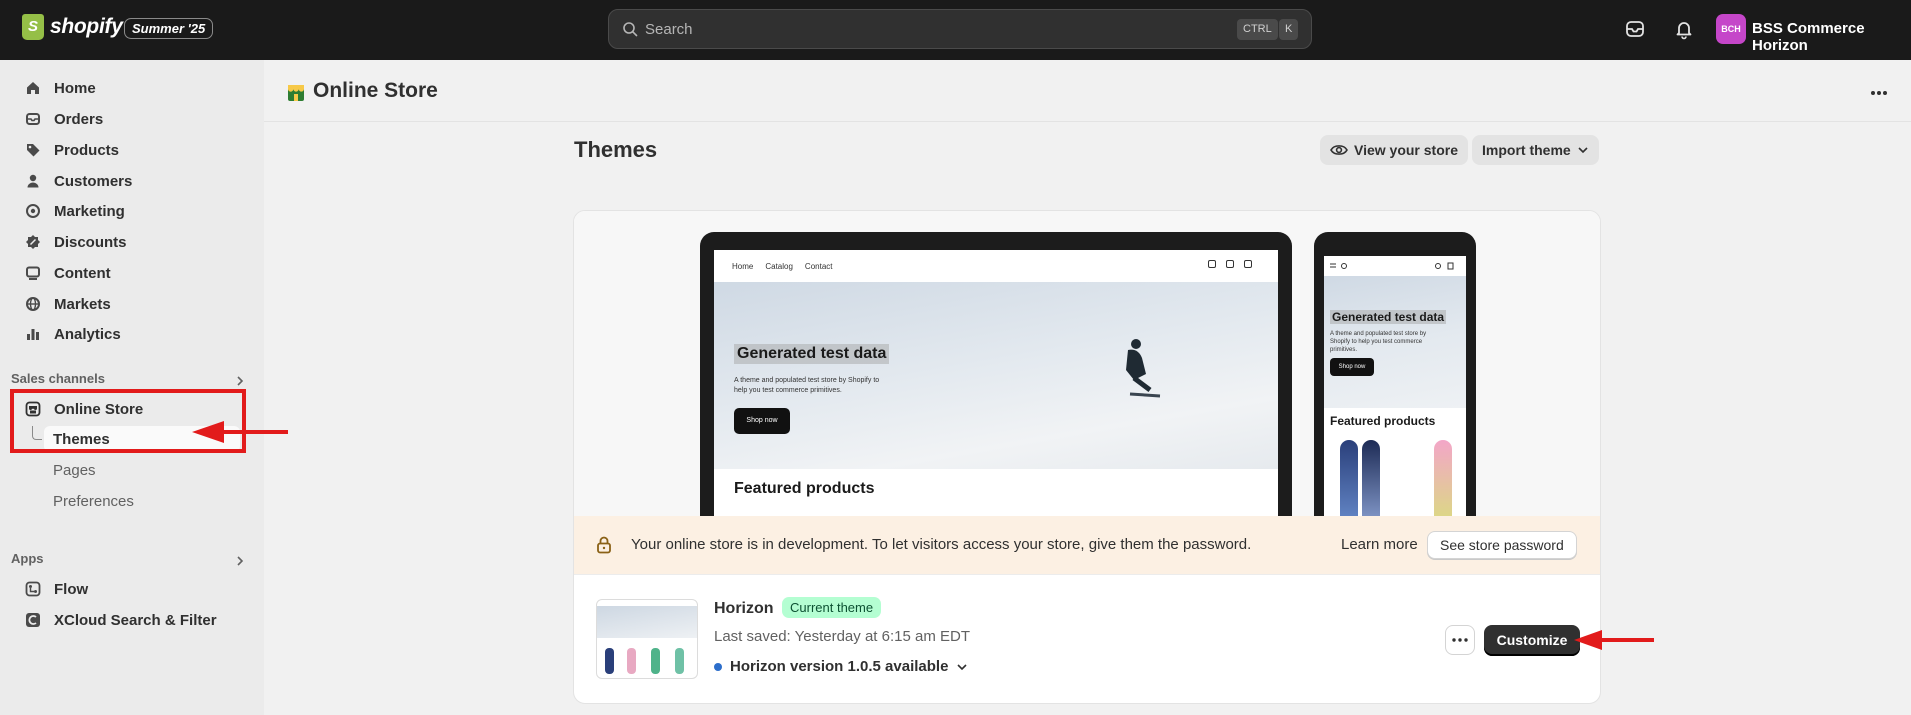 The image size is (1911, 715). What do you see at coordinates (1289, 29) in the screenshot?
I see `shortcut-k: K` at bounding box center [1289, 29].